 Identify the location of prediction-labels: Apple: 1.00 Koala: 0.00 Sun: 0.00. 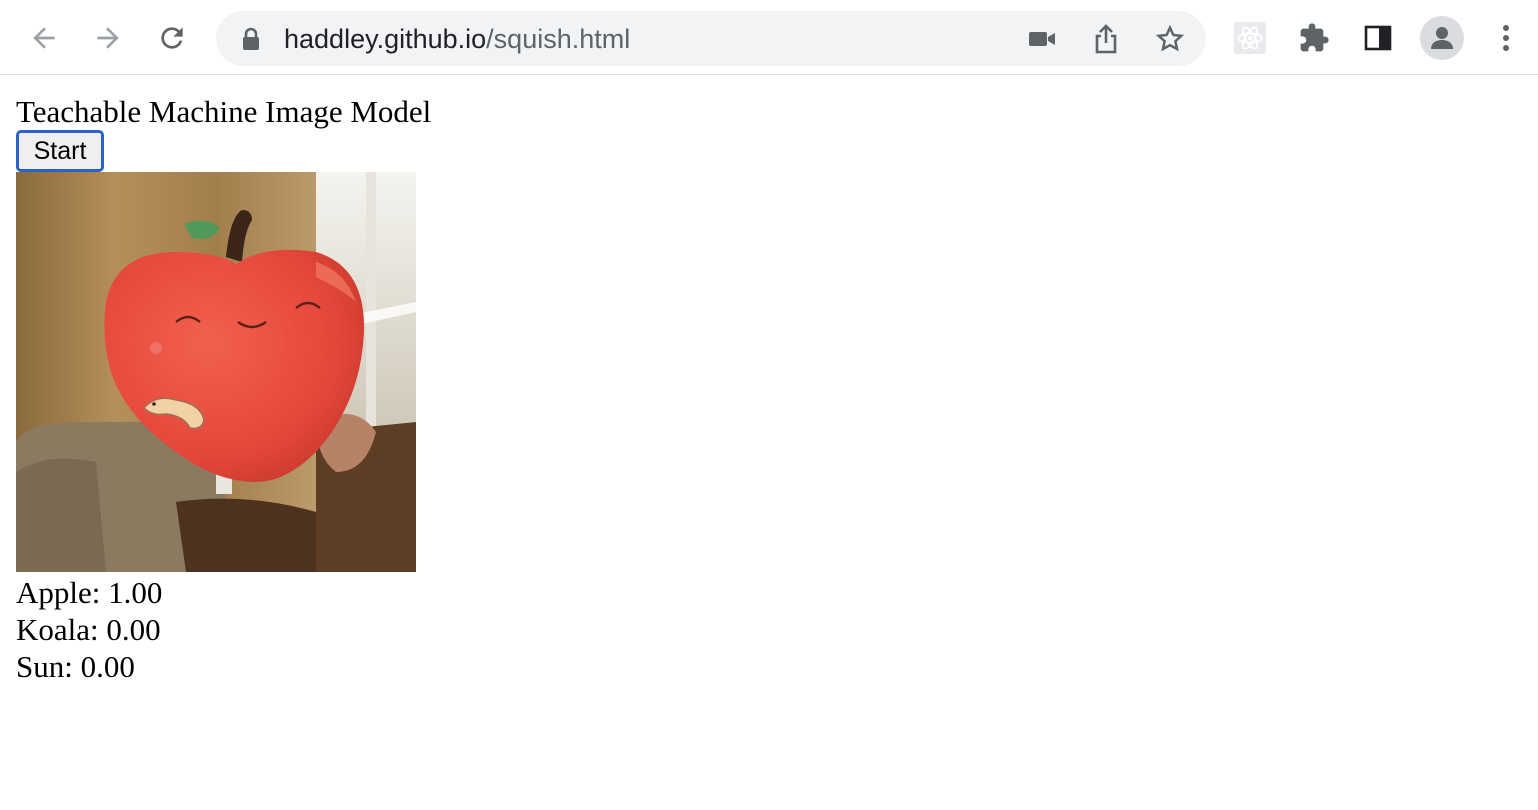
(89, 629).